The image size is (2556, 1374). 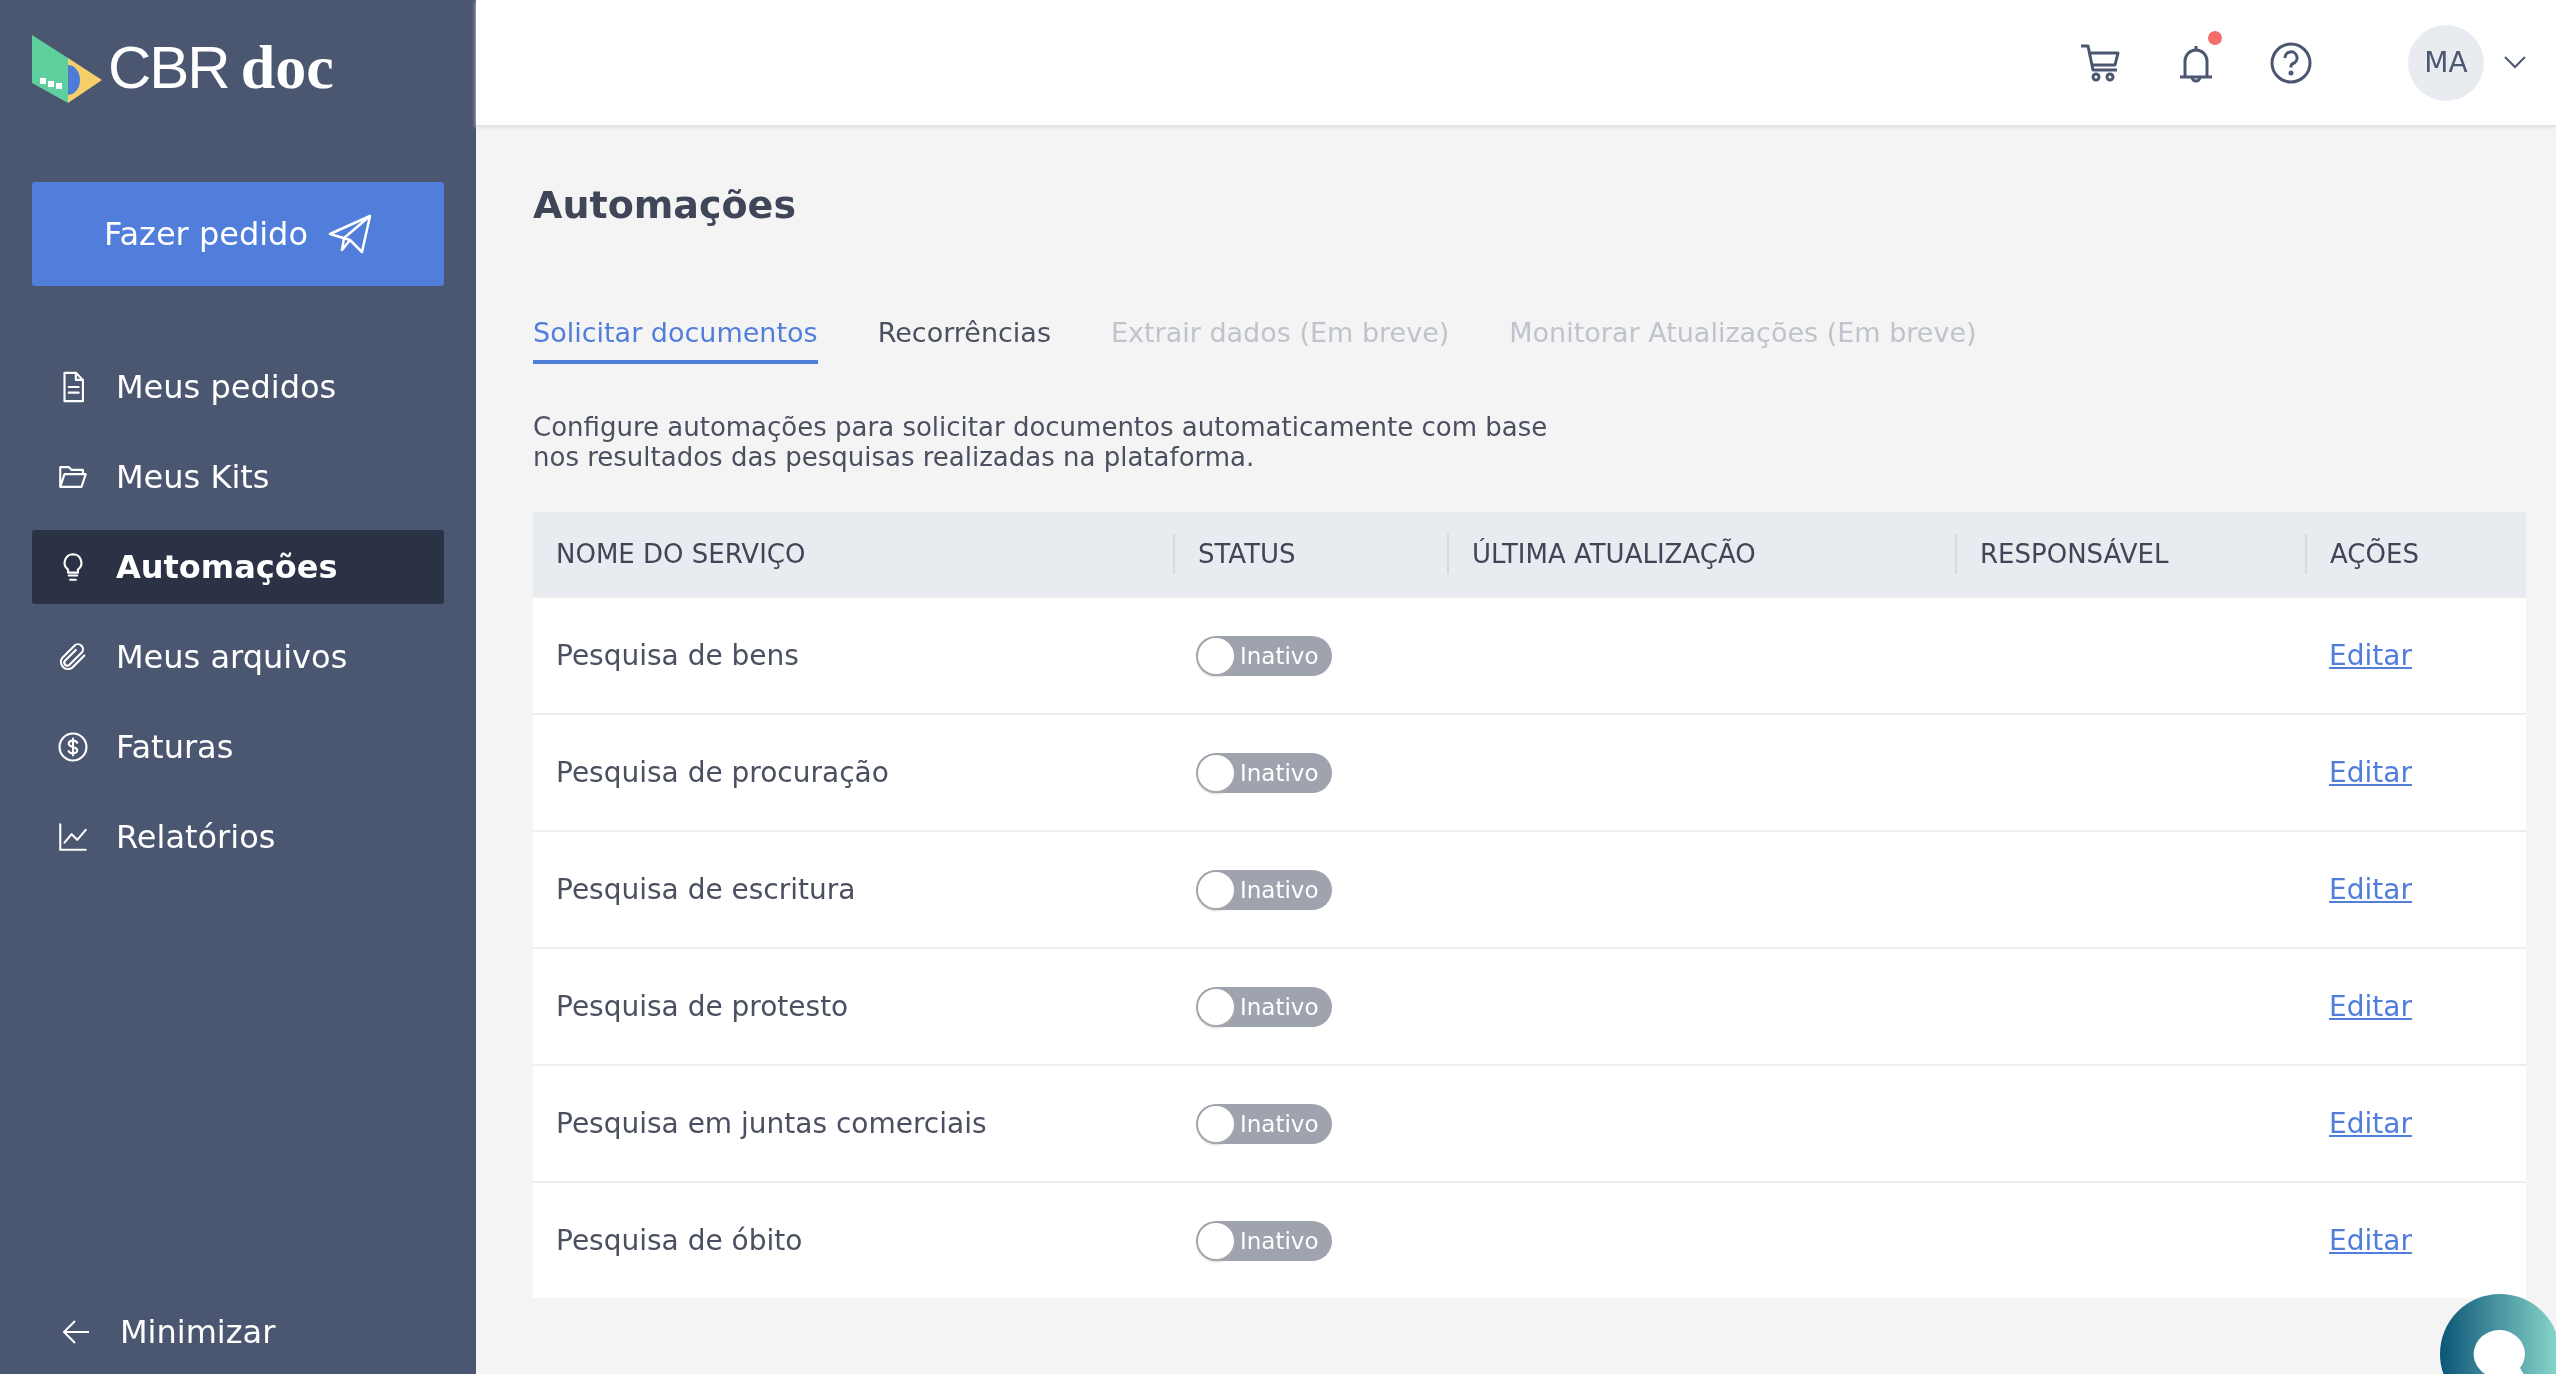 I want to click on description-text: Configure automações para solicitar documentos automaticamente com base nos resultados das pesquisas realizadas na plataforma., so click(x=1041, y=442).